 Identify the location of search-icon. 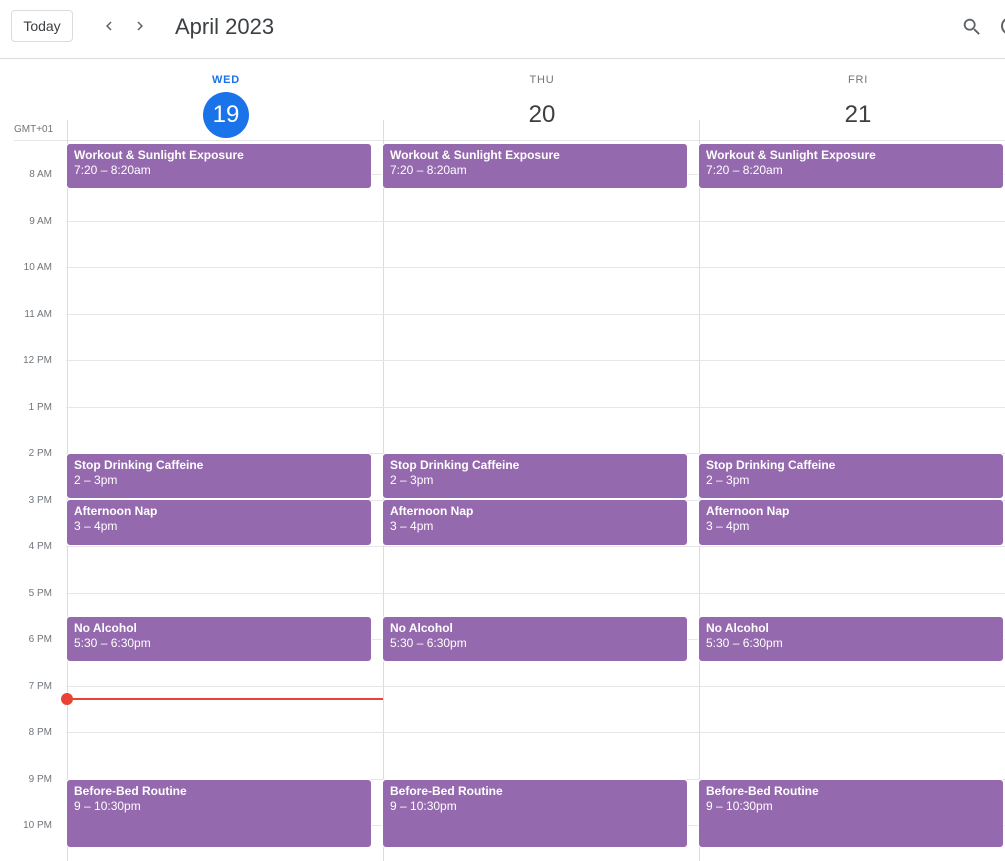
(971, 26).